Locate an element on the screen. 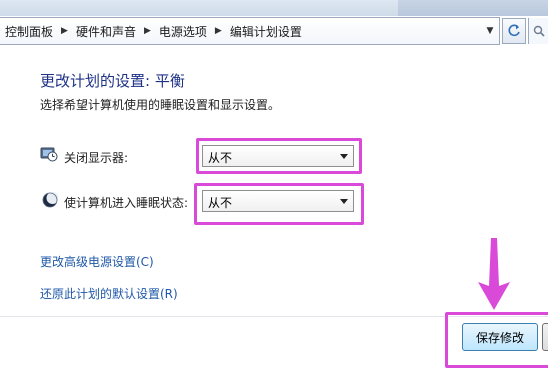 This screenshot has height=392, width=548. breadcrumb-item-control-panel: 控制面板 is located at coordinates (29, 31).